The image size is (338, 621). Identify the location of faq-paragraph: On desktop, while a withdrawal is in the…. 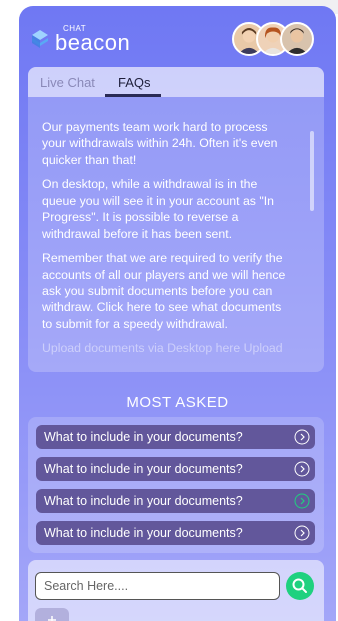
(158, 209).